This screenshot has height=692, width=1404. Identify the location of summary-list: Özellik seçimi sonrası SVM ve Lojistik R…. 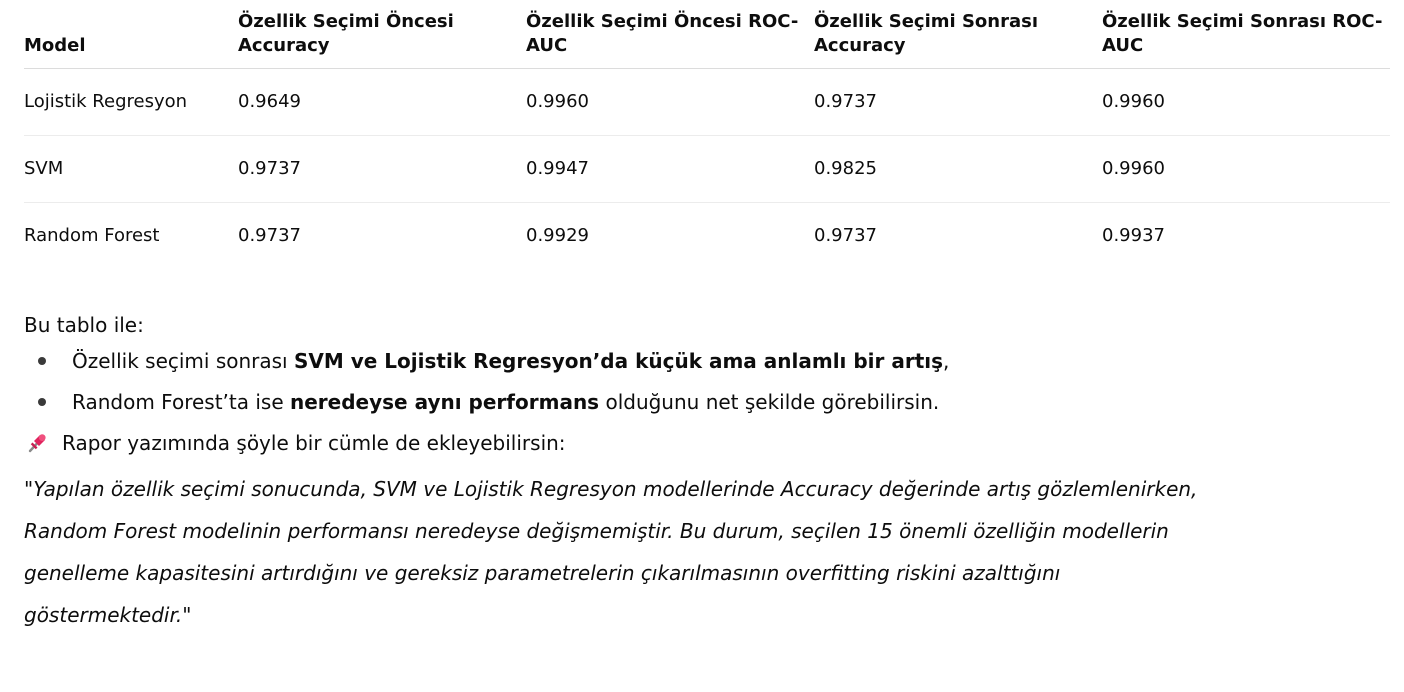
(702, 381).